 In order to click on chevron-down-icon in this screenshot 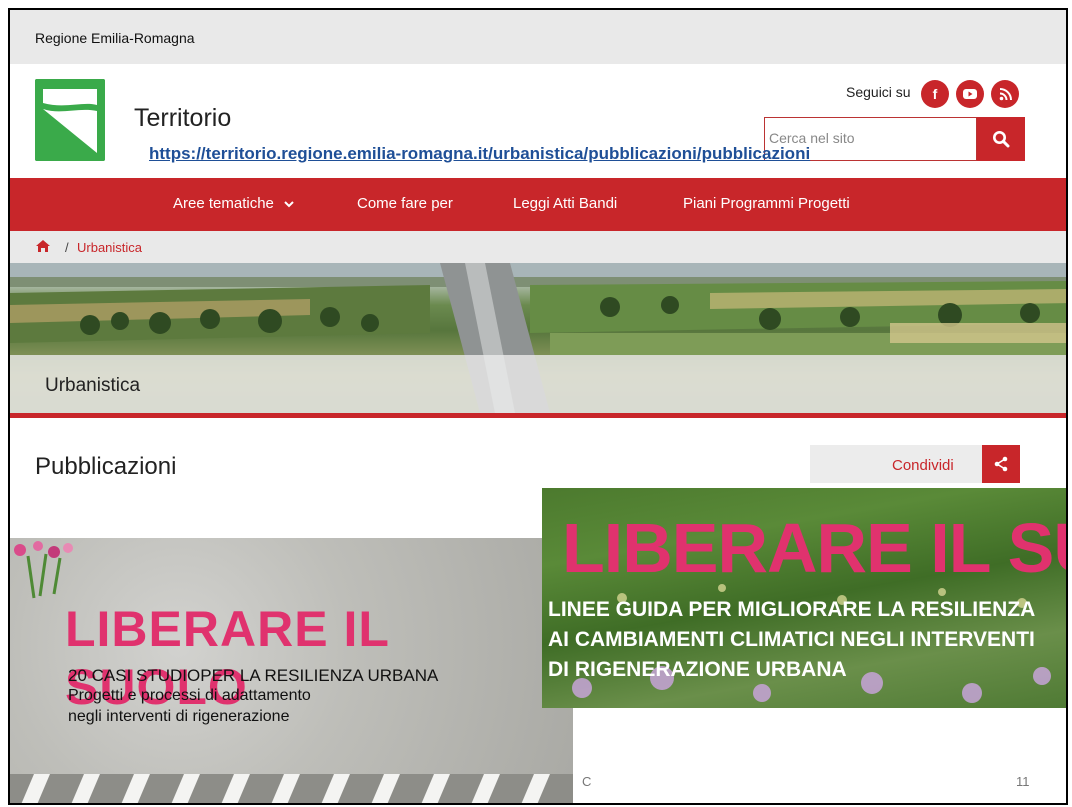, I will do `click(289, 203)`.